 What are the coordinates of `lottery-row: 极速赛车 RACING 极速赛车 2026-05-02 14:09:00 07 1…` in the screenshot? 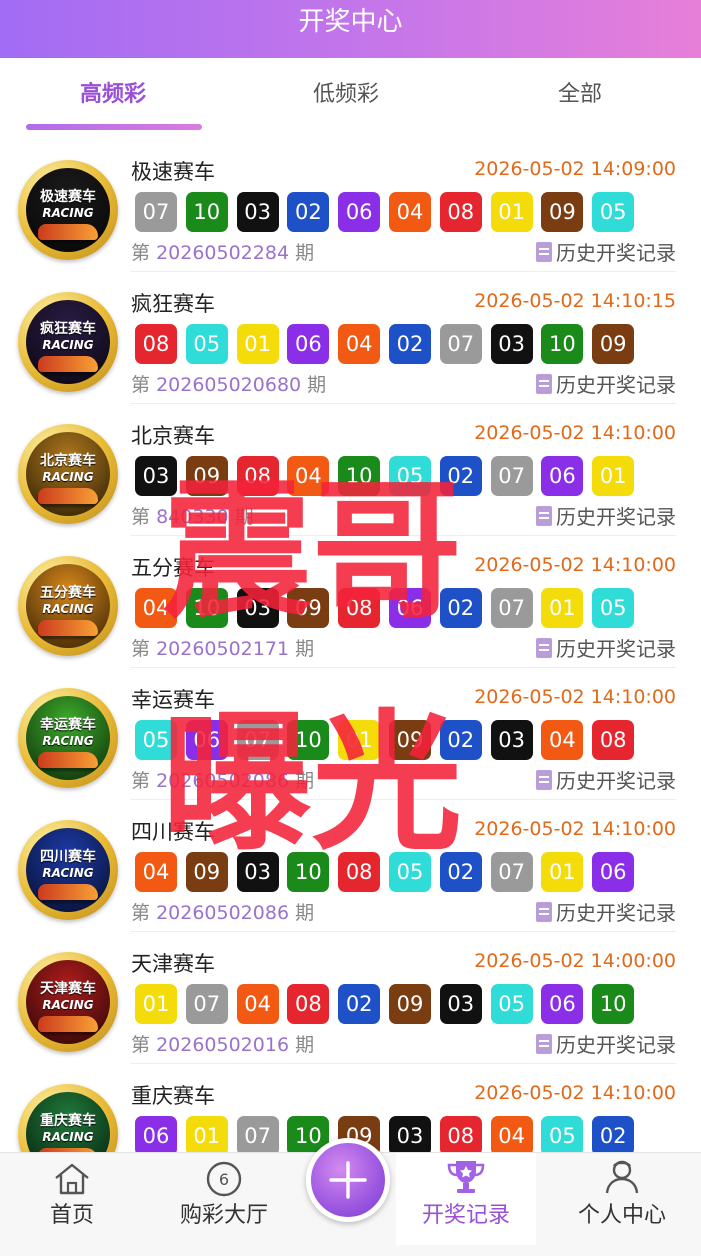 It's located at (350, 206).